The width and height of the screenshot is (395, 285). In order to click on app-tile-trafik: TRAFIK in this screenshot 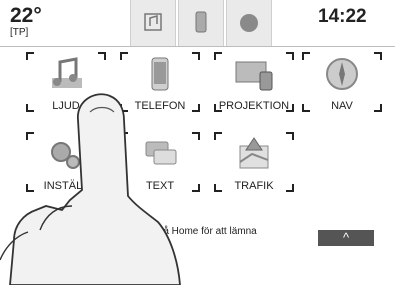, I will do `click(254, 162)`.